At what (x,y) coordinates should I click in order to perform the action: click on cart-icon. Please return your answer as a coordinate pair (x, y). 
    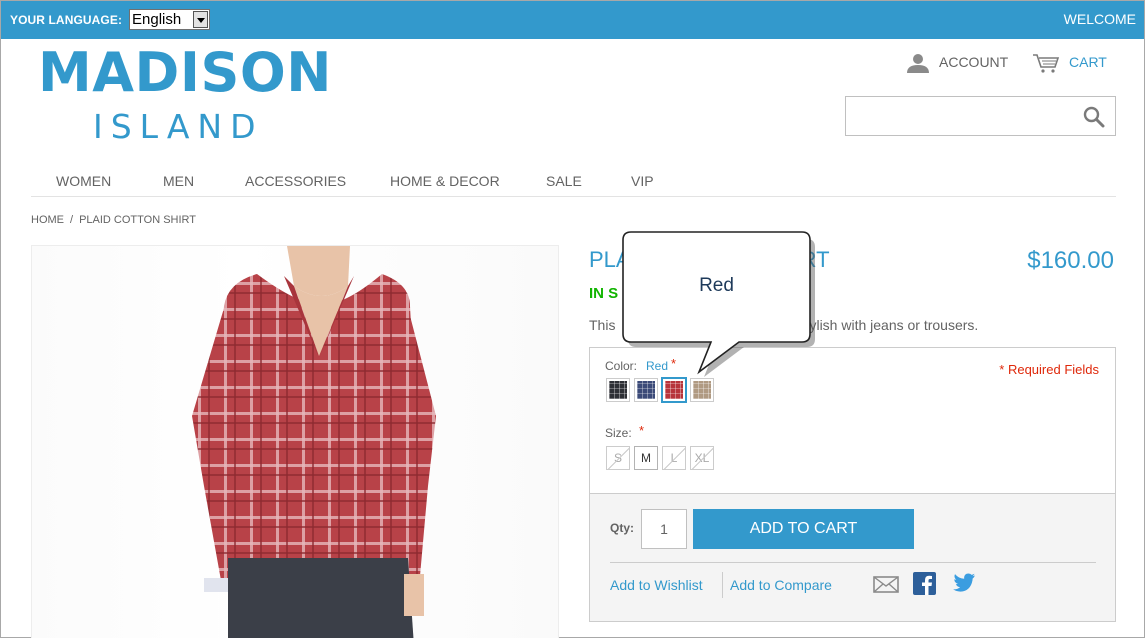
    Looking at the image, I should click on (1046, 63).